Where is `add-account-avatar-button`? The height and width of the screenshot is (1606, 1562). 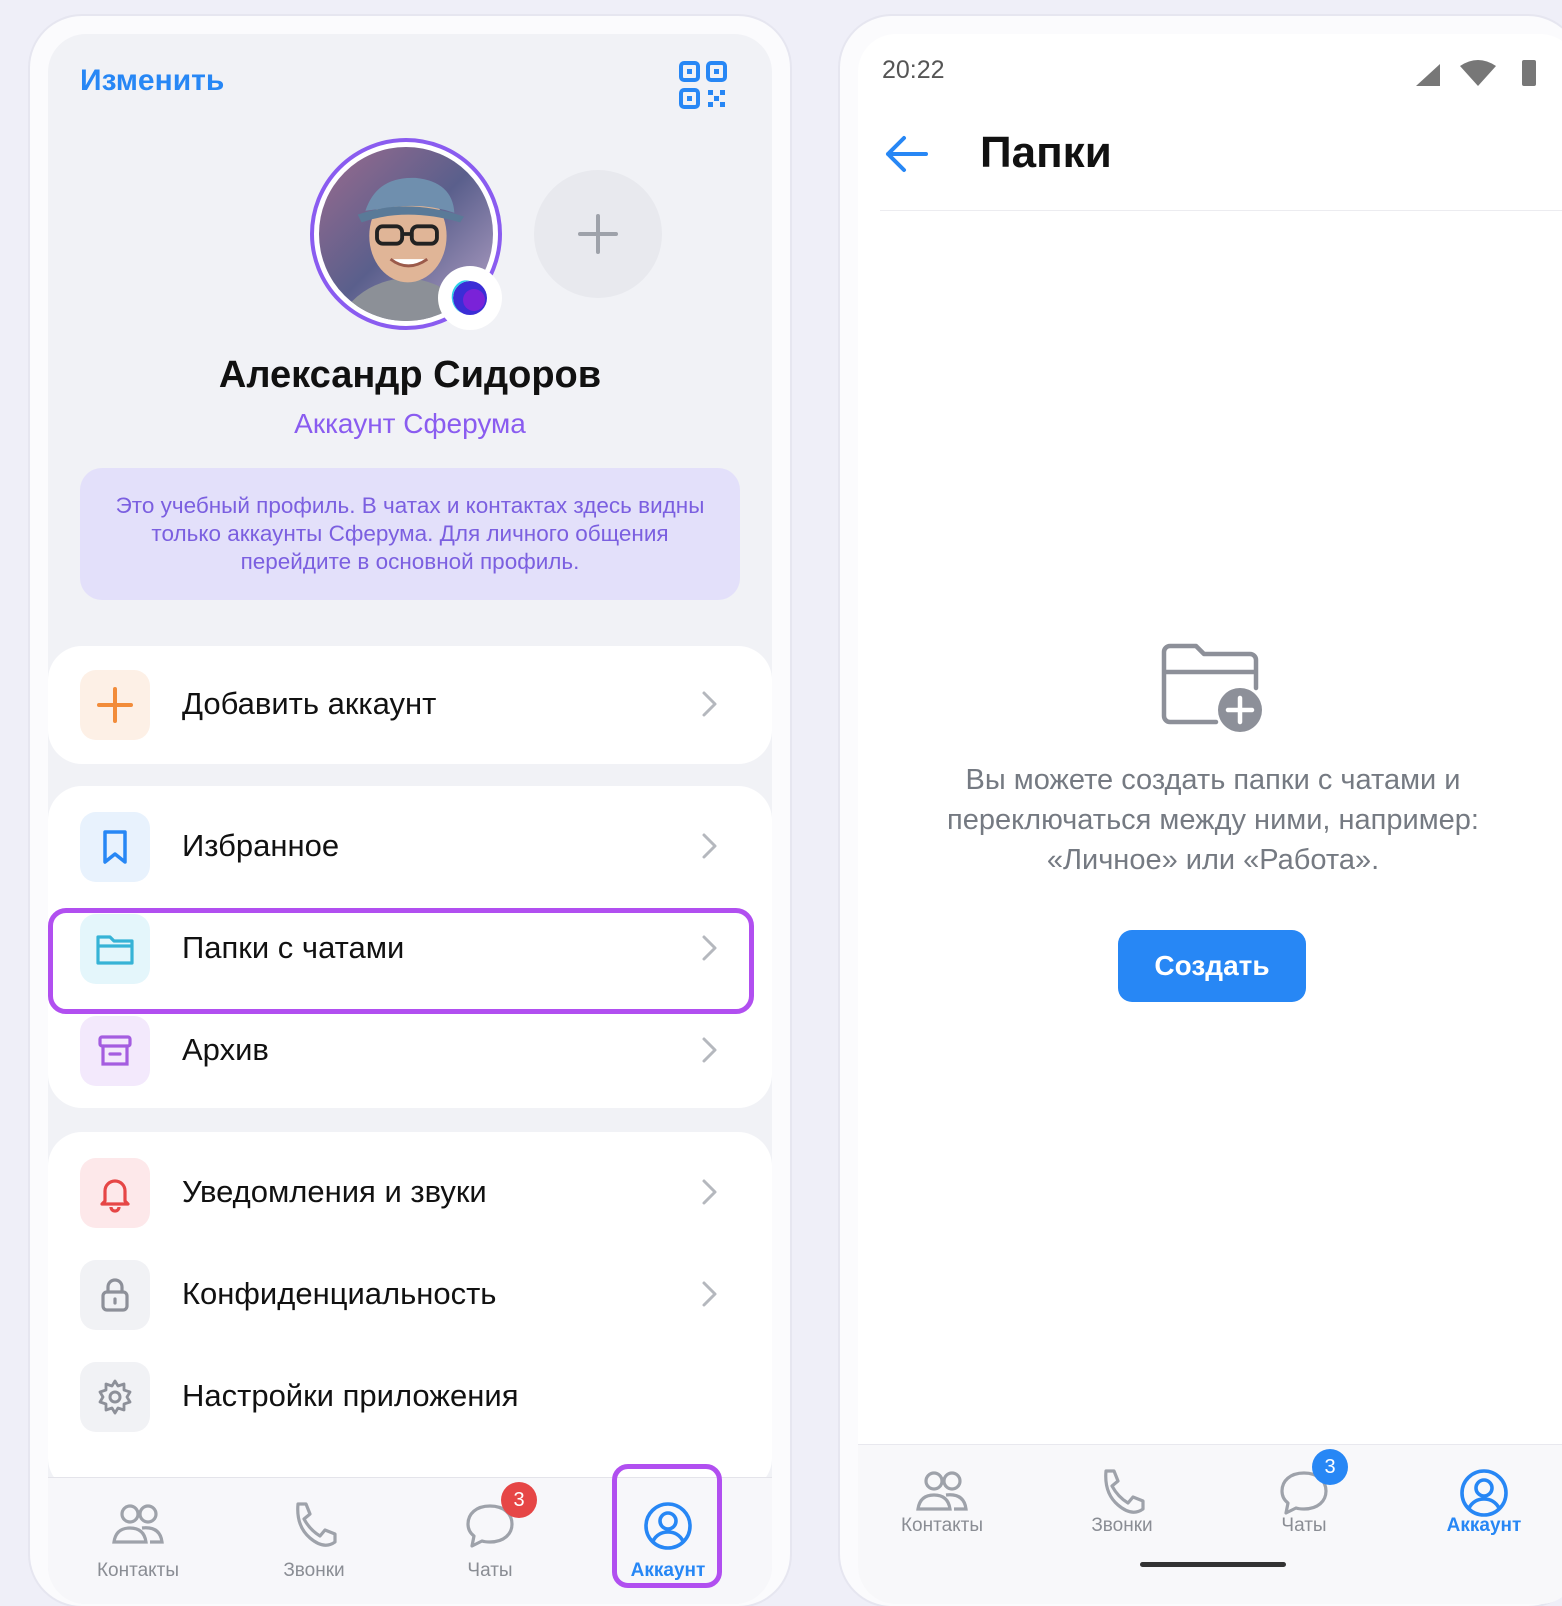
add-account-avatar-button is located at coordinates (598, 234).